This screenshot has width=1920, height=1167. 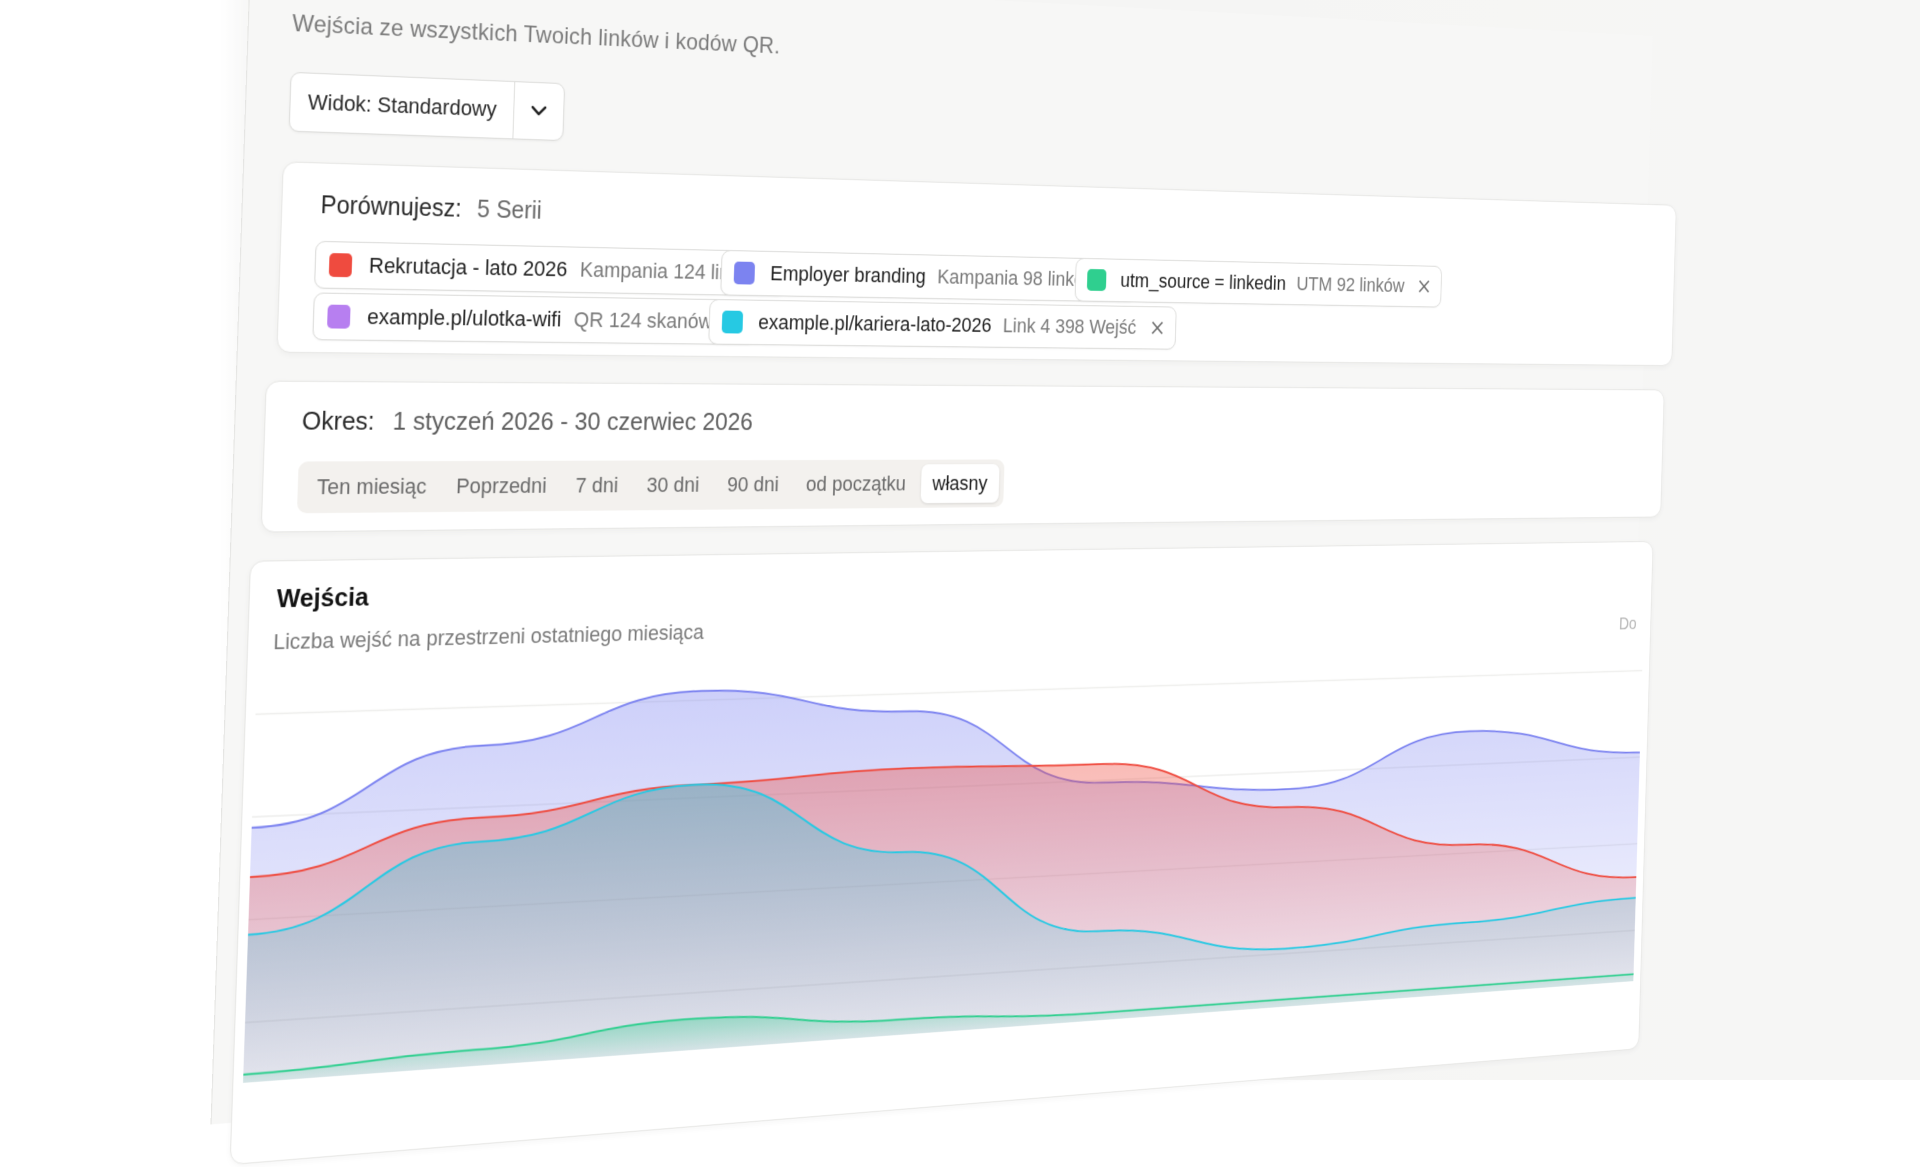 I want to click on chart-title: Wejścia, so click(x=323, y=597).